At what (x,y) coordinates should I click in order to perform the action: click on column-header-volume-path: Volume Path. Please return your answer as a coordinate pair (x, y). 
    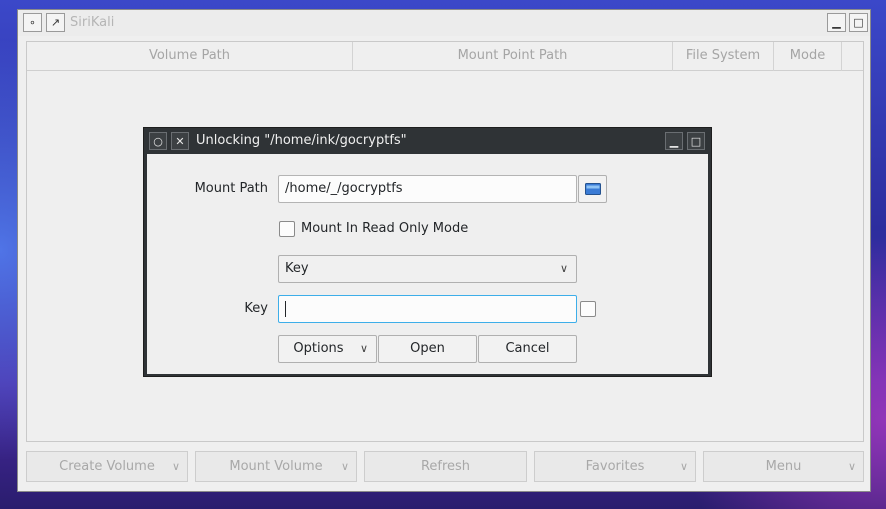
    Looking at the image, I should click on (190, 56).